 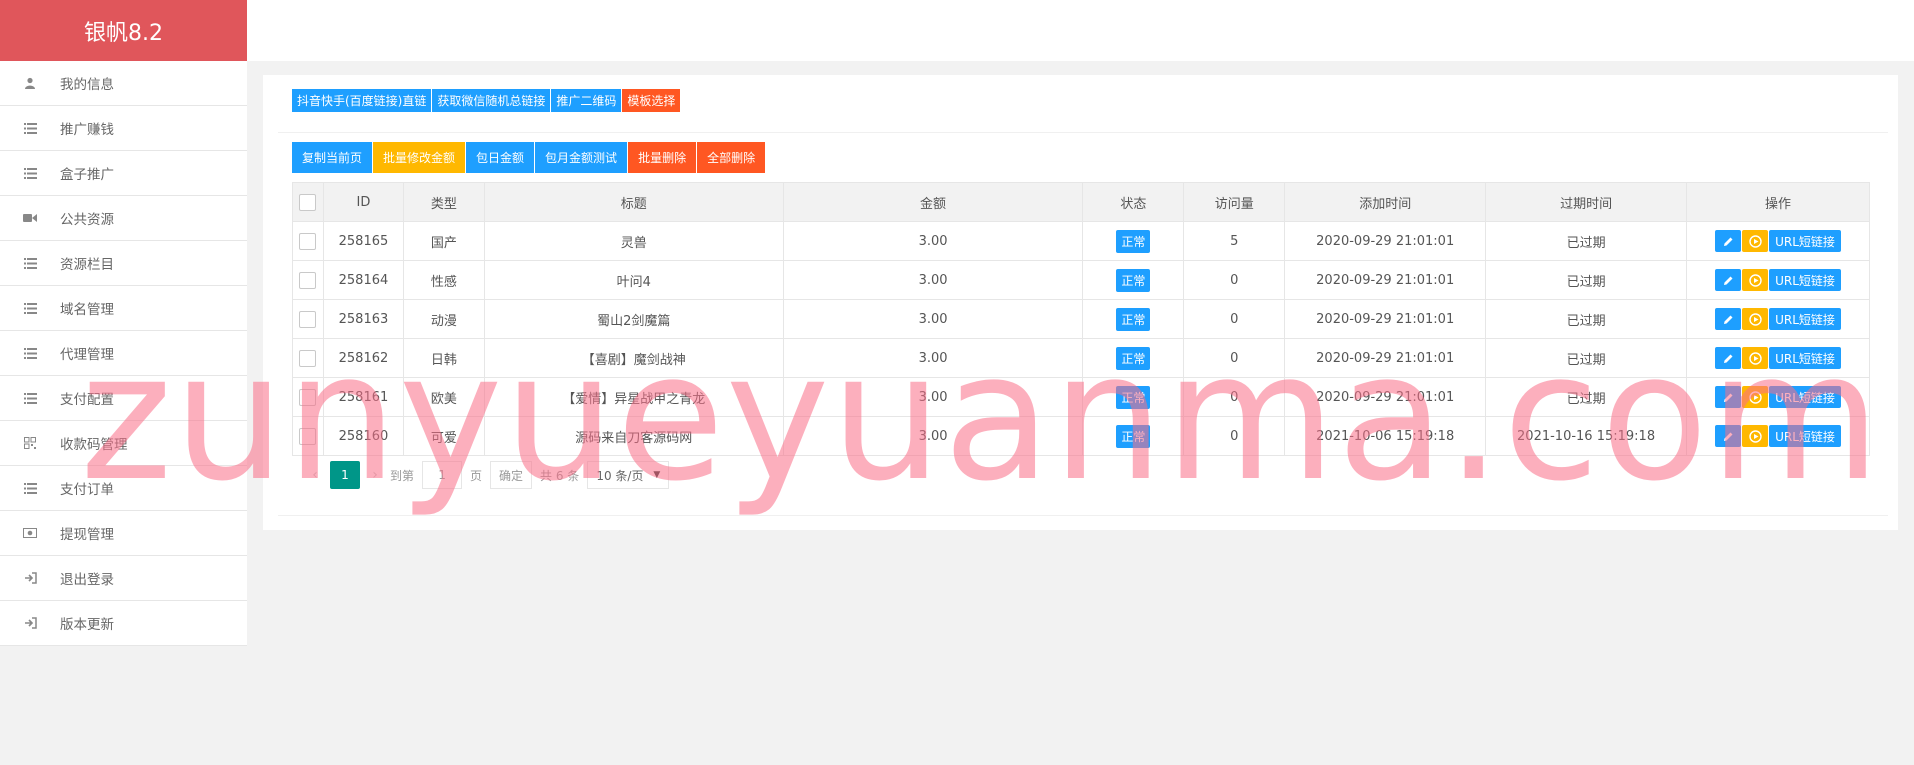 What do you see at coordinates (363, 241) in the screenshot?
I see `id-cell: 258165` at bounding box center [363, 241].